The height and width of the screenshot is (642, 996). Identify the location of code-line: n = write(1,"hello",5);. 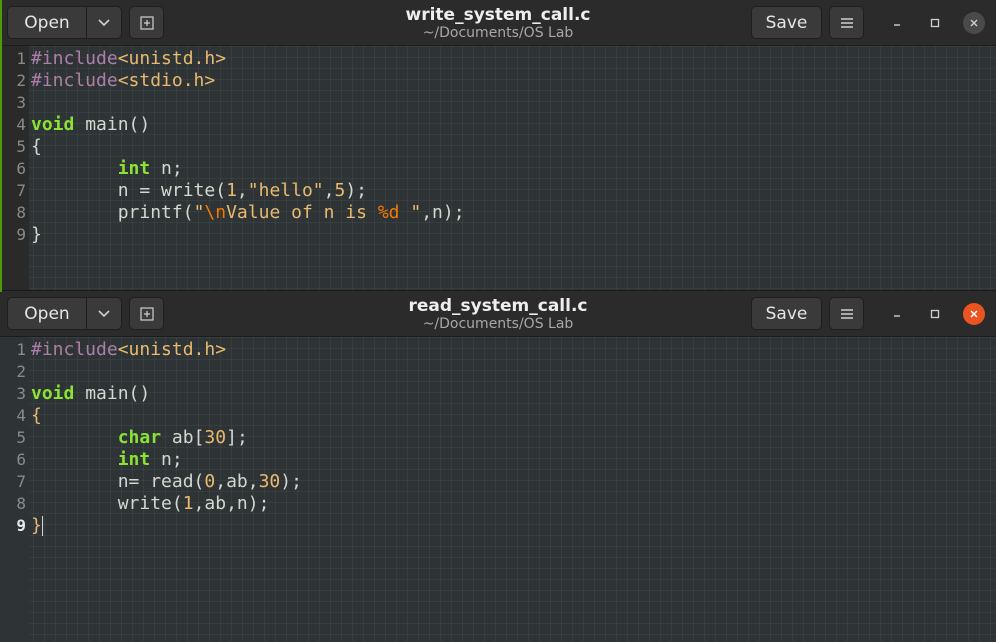
(199, 190).